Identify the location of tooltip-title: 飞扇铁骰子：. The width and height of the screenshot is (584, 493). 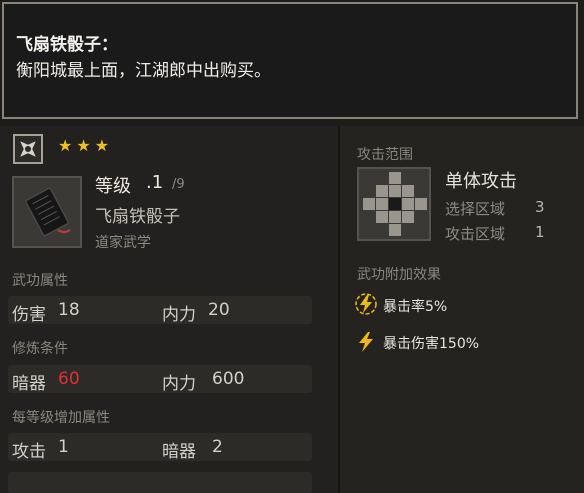
(67, 45).